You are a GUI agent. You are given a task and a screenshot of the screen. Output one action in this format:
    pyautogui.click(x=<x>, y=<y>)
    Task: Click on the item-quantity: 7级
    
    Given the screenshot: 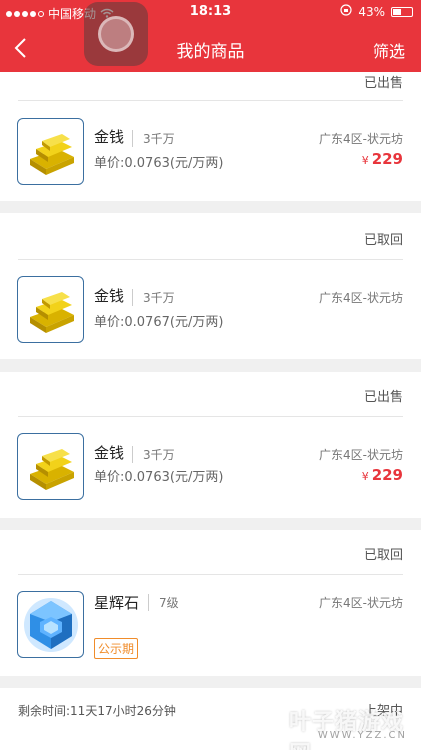 What is the action you would take?
    pyautogui.click(x=163, y=602)
    